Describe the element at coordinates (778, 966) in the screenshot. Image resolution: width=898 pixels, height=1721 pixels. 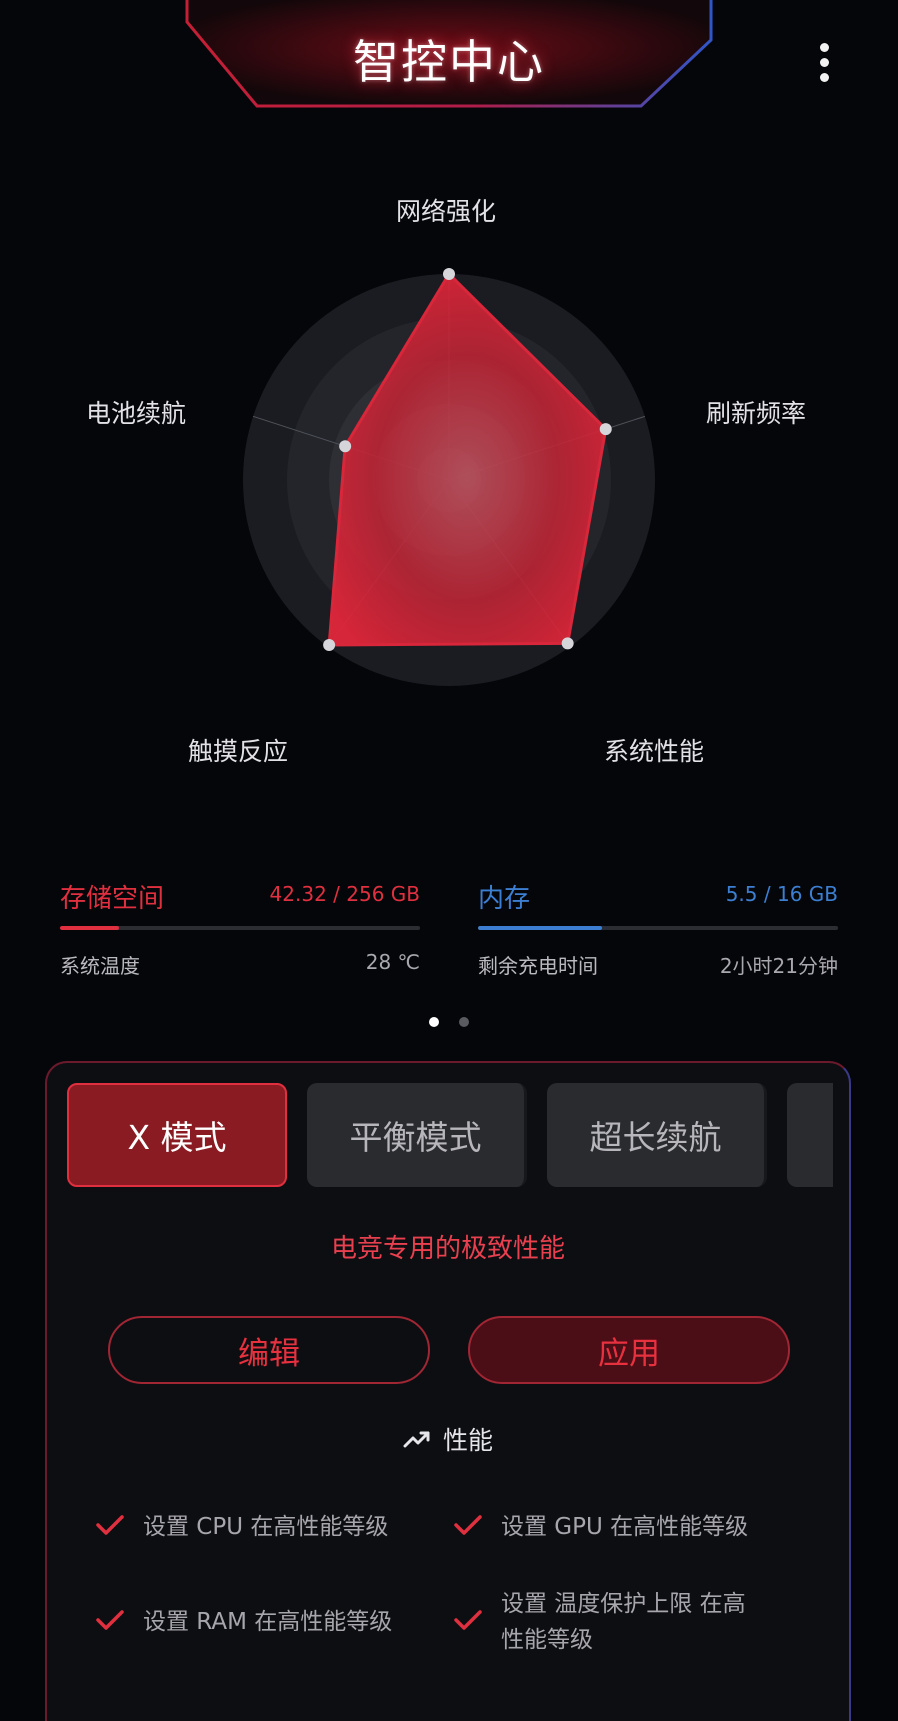
I see `charge-time-value: 2小时21分钟` at that location.